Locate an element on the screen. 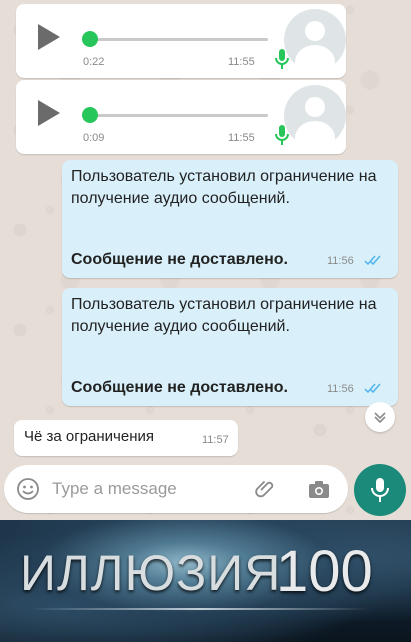 Image resolution: width=411 pixels, height=642 pixels. voice-record-button is located at coordinates (380, 490).